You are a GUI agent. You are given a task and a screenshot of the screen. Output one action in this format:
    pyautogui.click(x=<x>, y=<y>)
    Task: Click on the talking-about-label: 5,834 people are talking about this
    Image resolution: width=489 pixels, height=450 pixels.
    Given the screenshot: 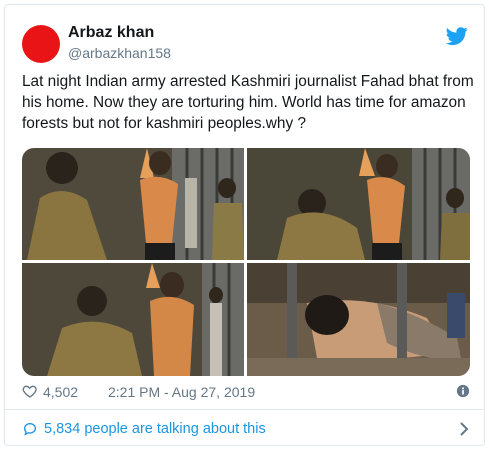 What is the action you would take?
    pyautogui.click(x=155, y=429)
    